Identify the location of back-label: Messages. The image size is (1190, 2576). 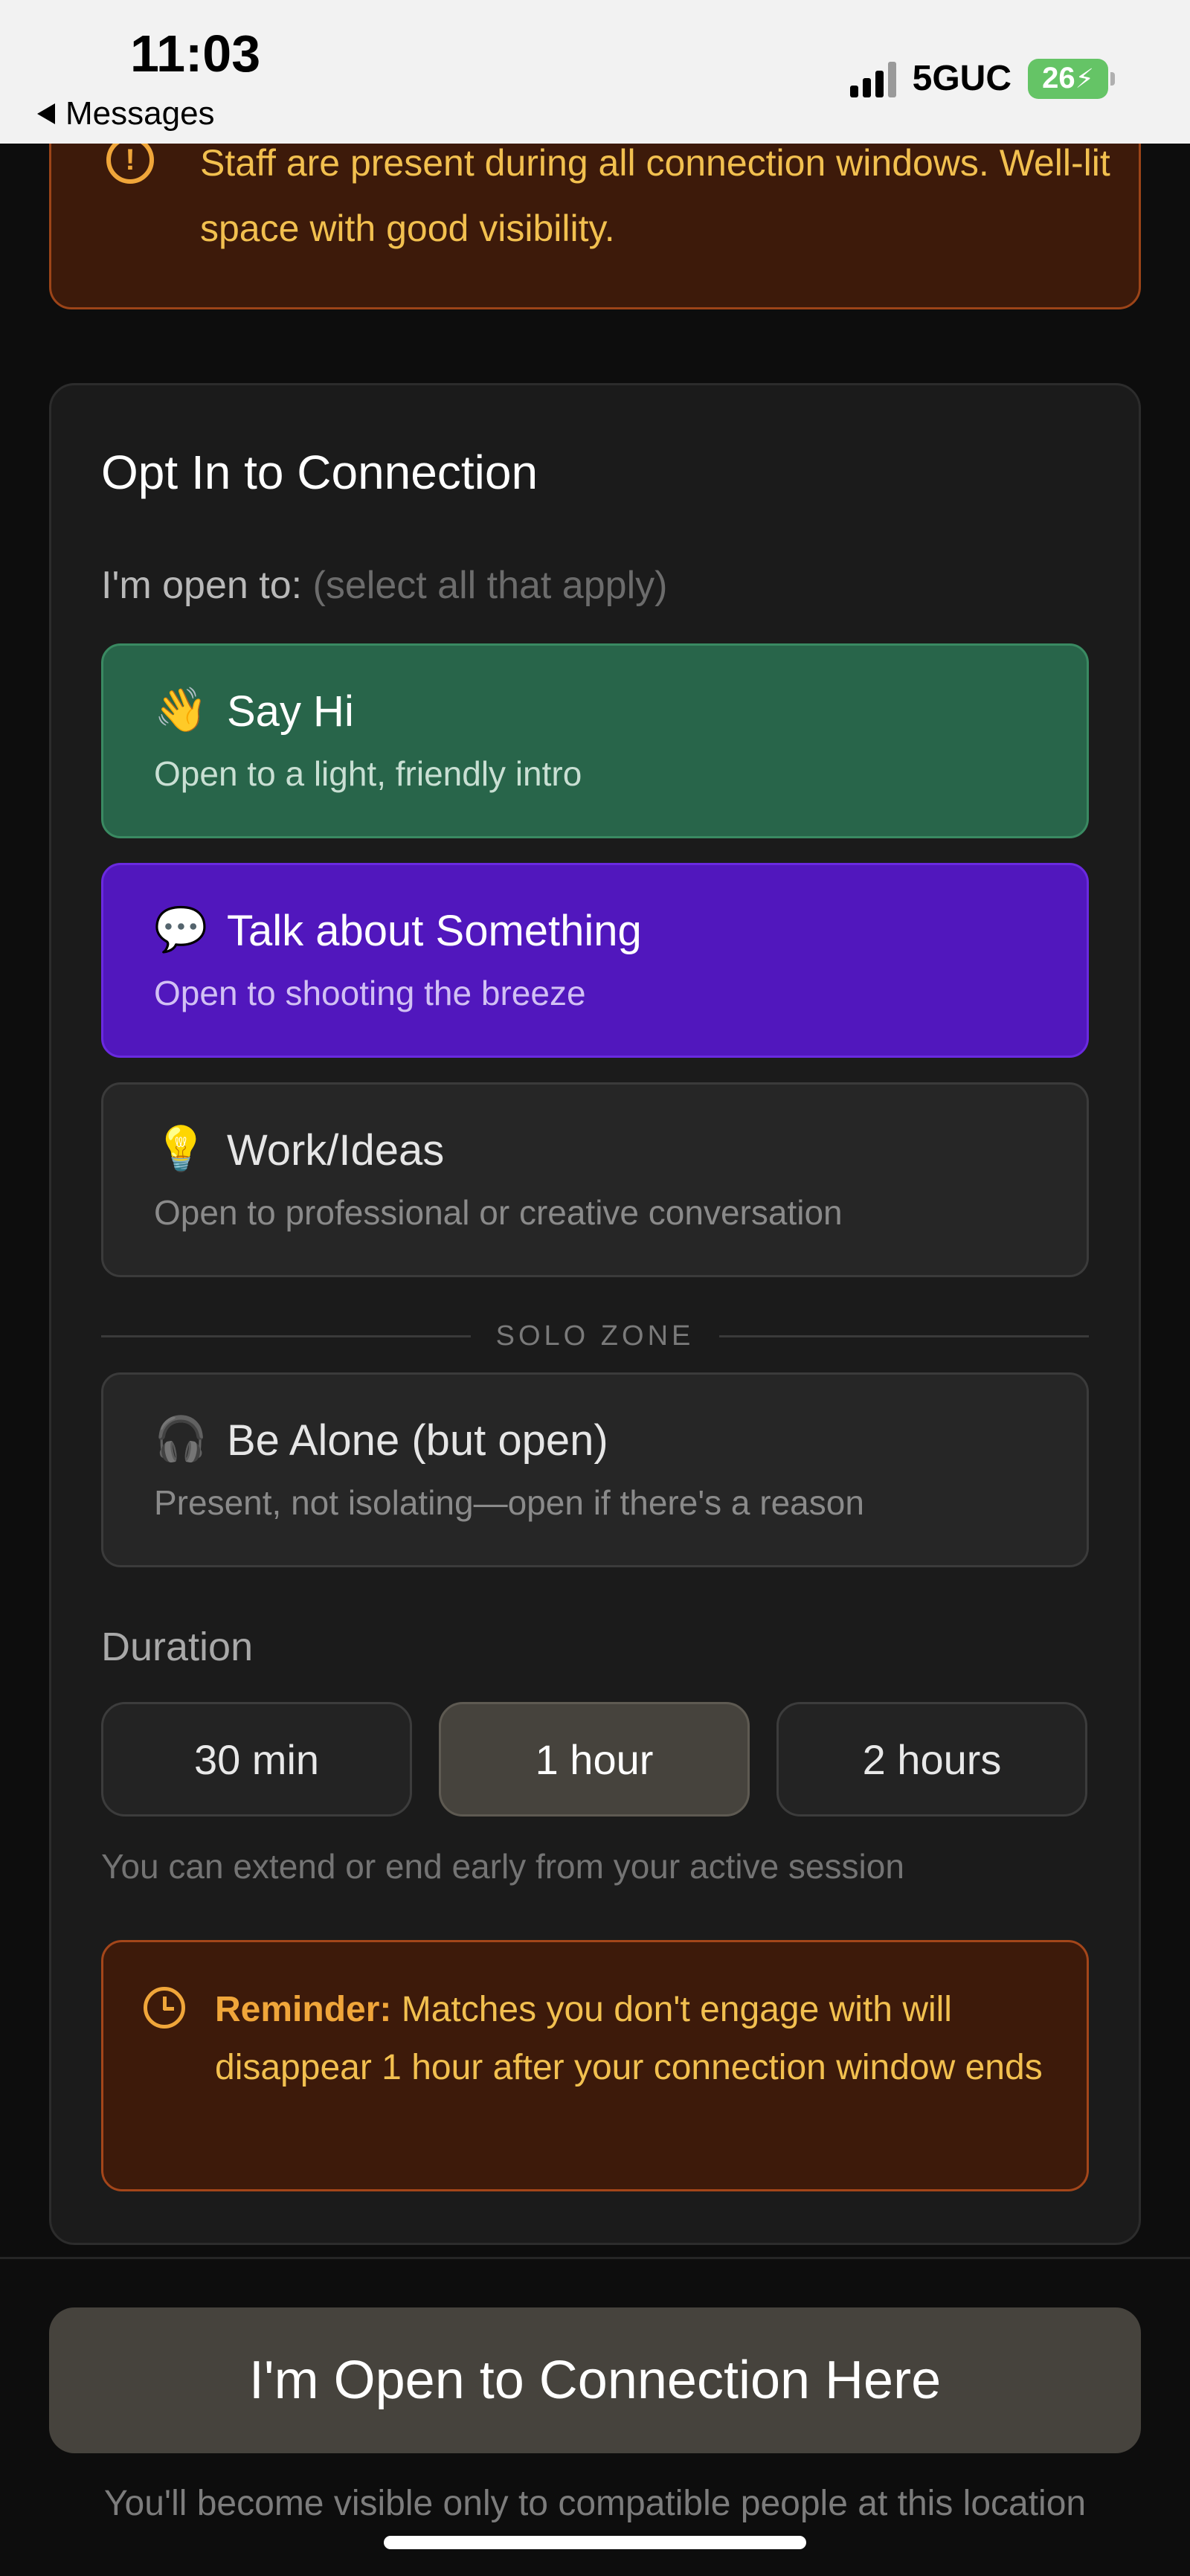
(140, 113).